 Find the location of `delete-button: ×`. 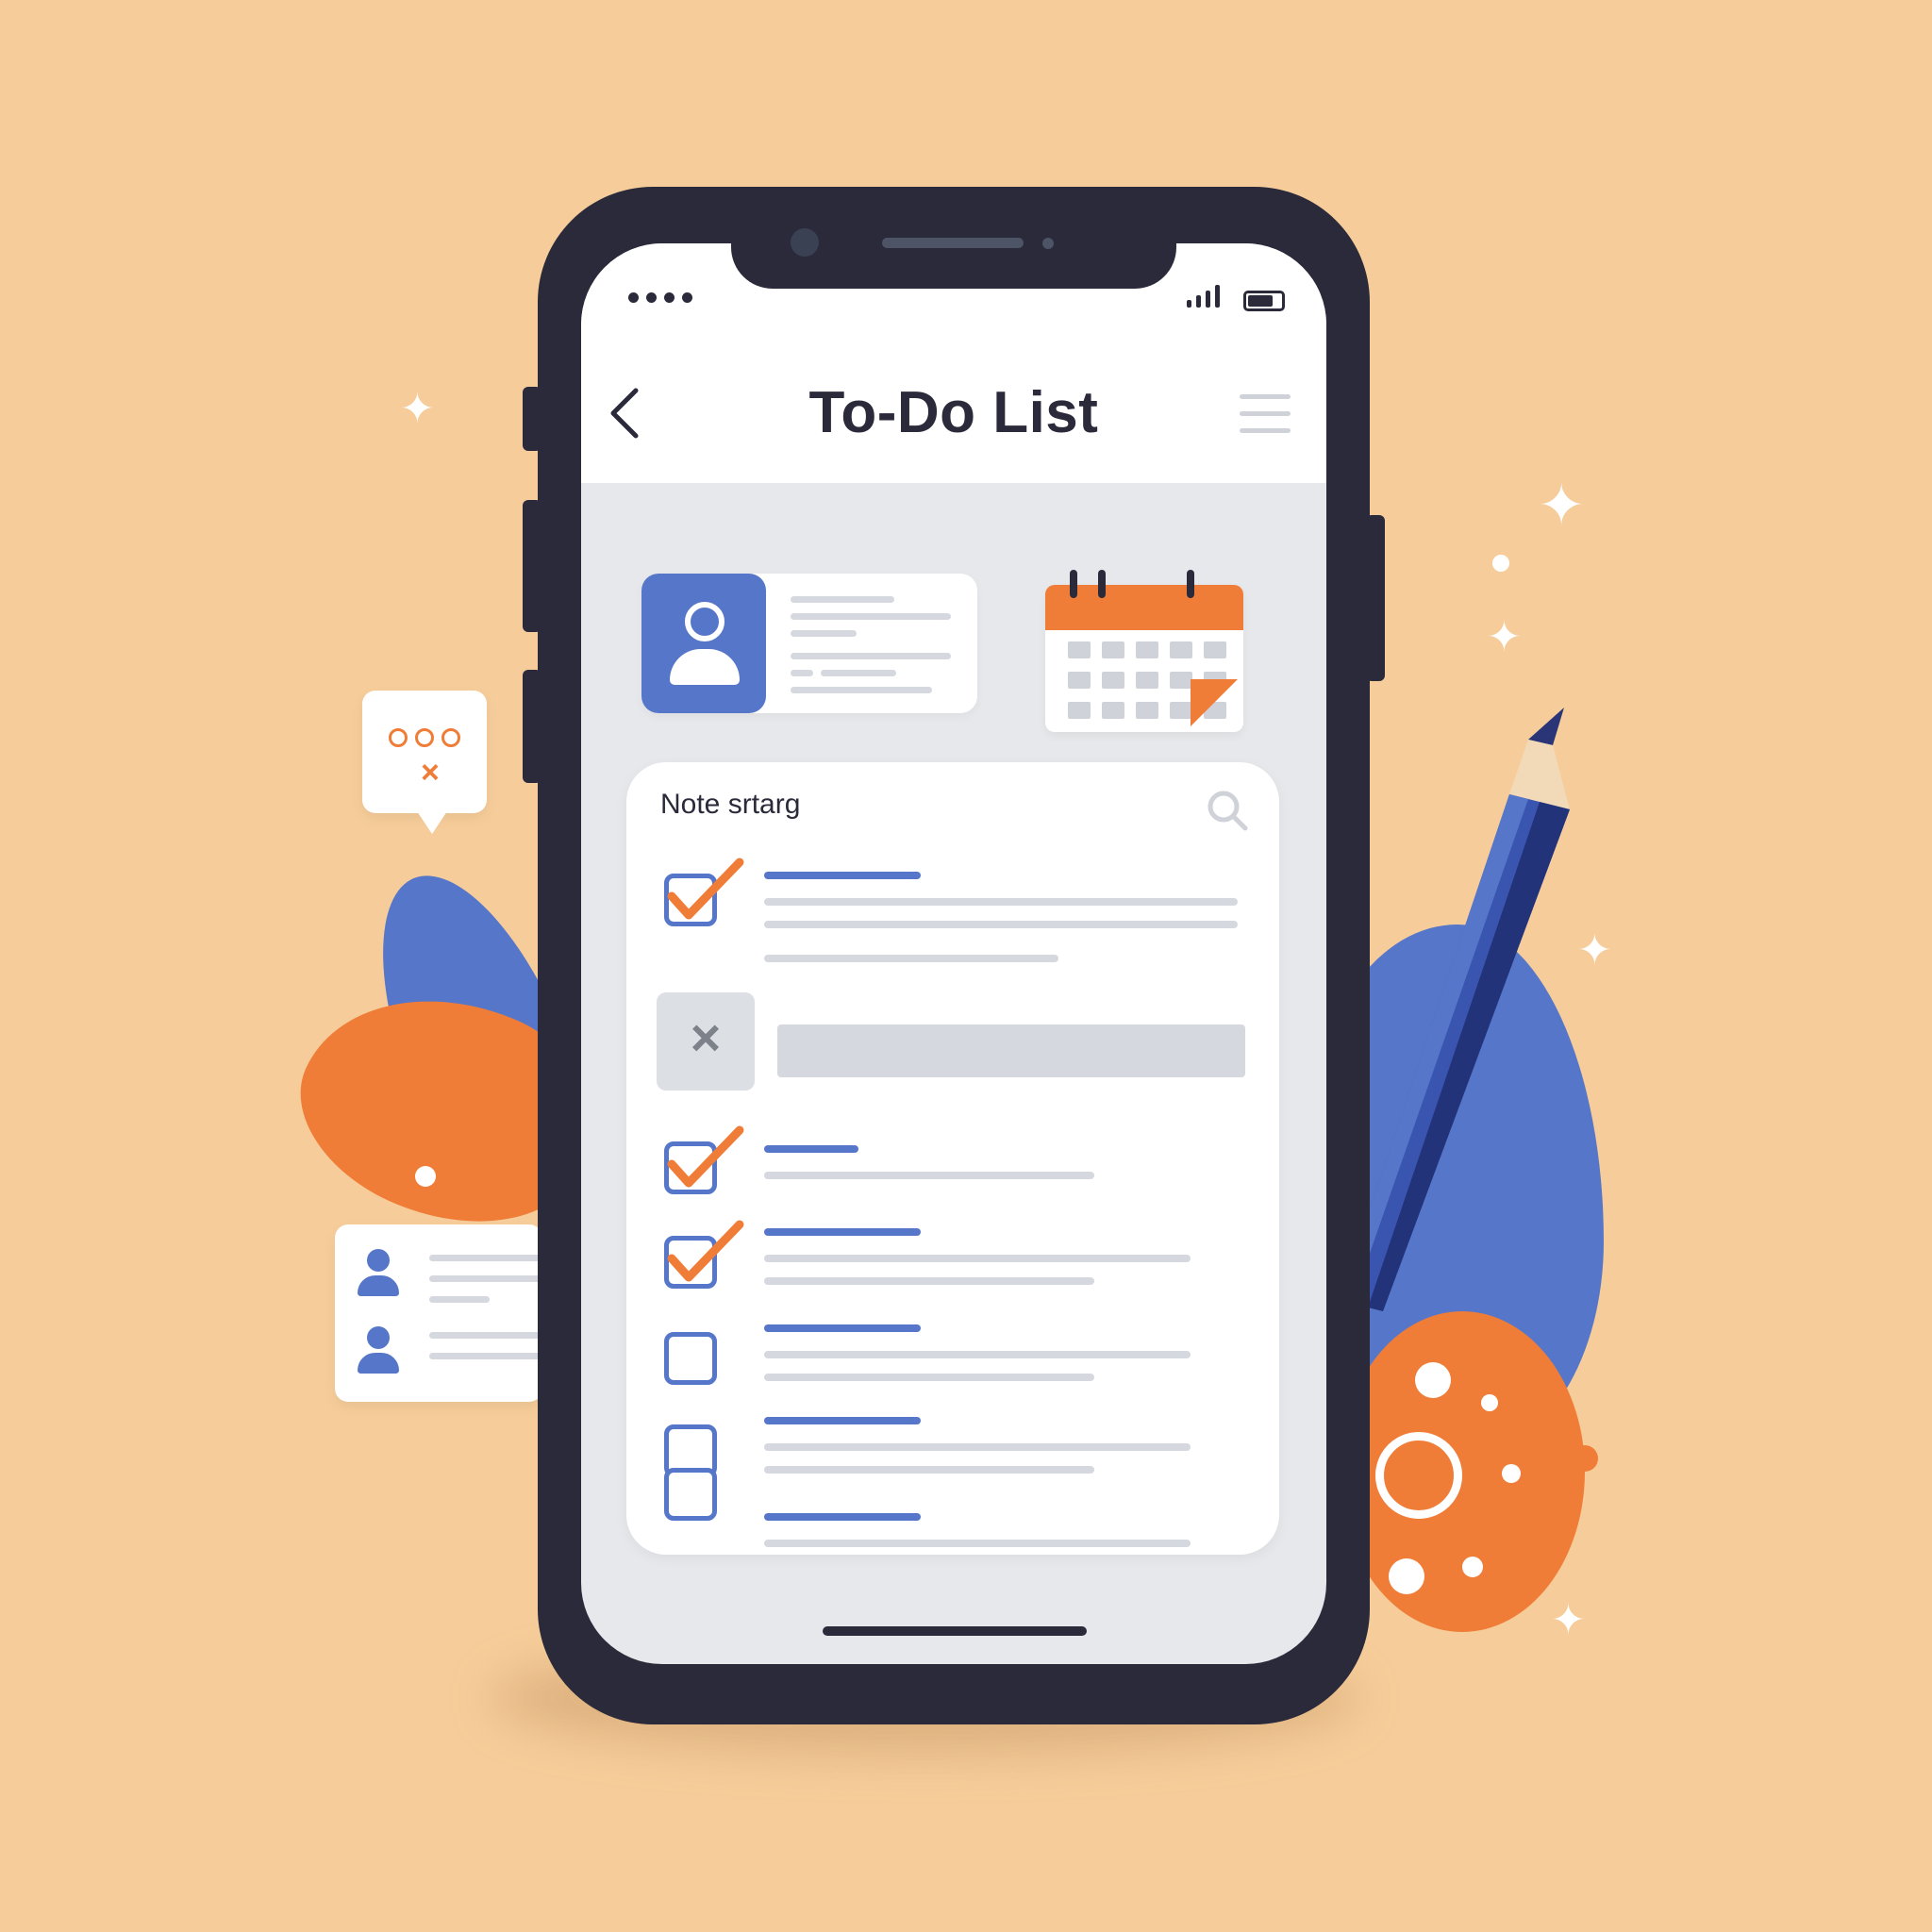

delete-button: × is located at coordinates (706, 1042).